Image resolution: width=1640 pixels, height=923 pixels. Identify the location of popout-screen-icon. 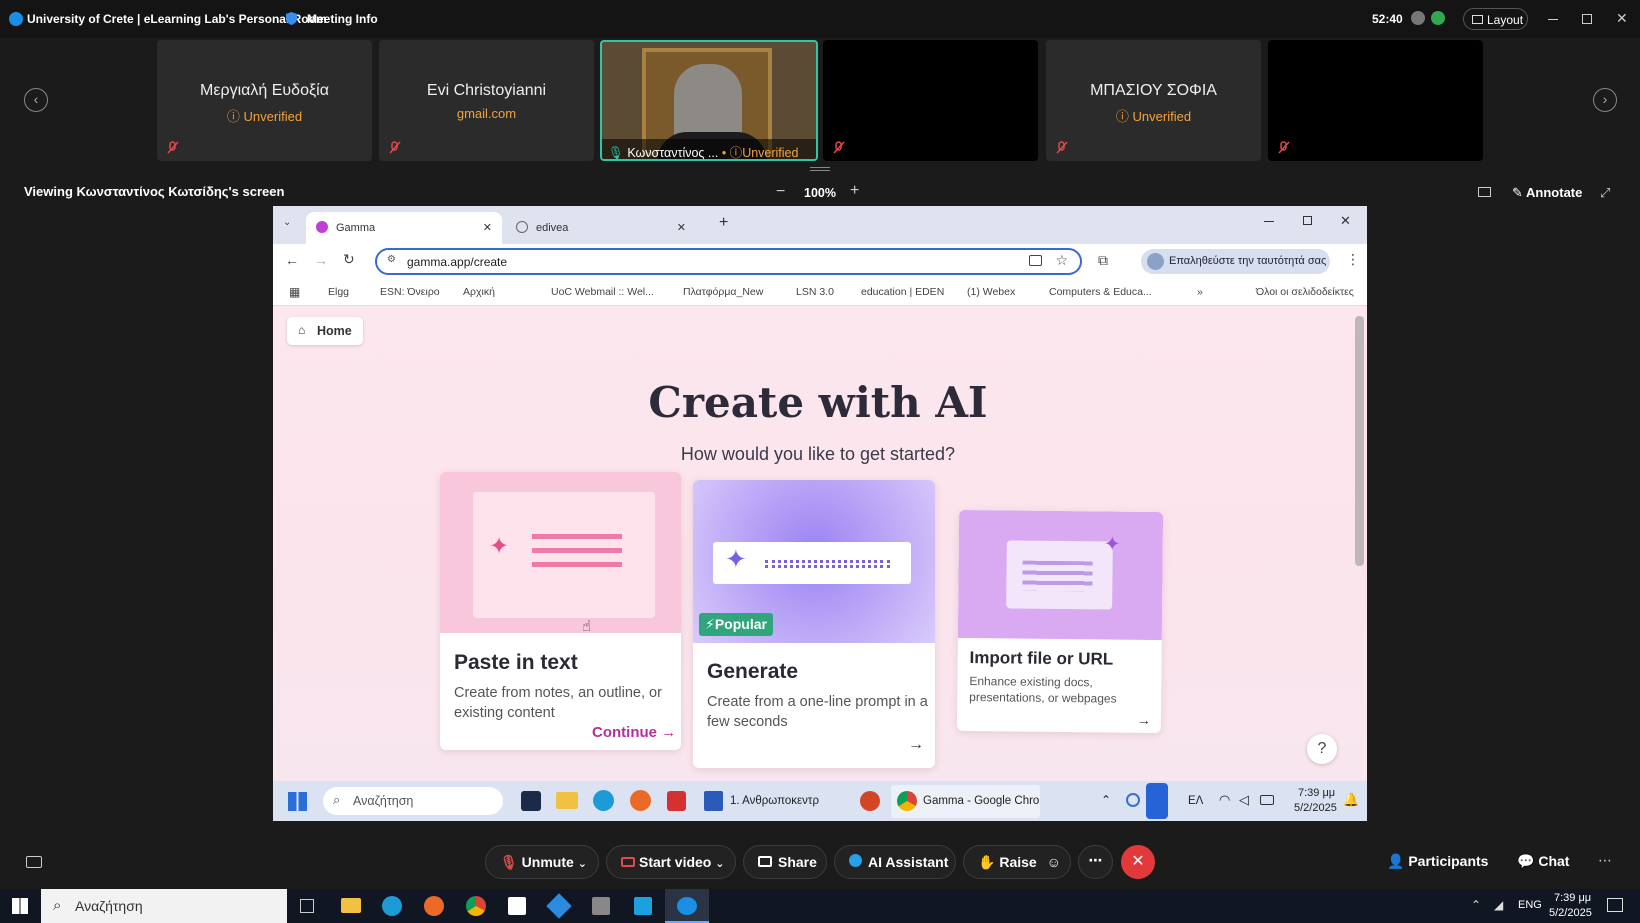
(1484, 192).